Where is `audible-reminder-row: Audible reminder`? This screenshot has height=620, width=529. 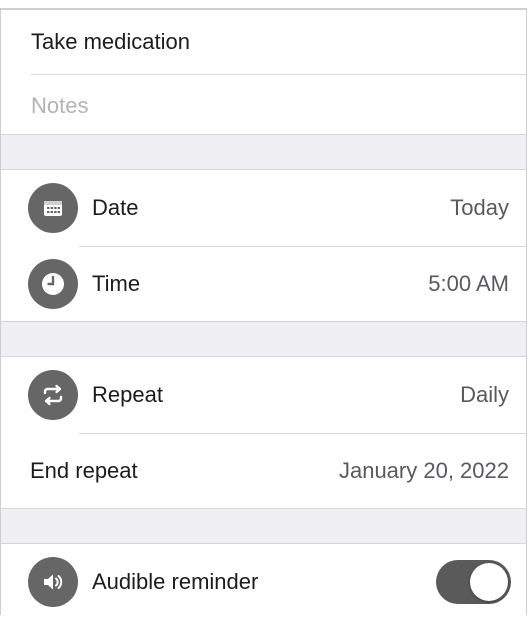 audible-reminder-row: Audible reminder is located at coordinates (263, 582).